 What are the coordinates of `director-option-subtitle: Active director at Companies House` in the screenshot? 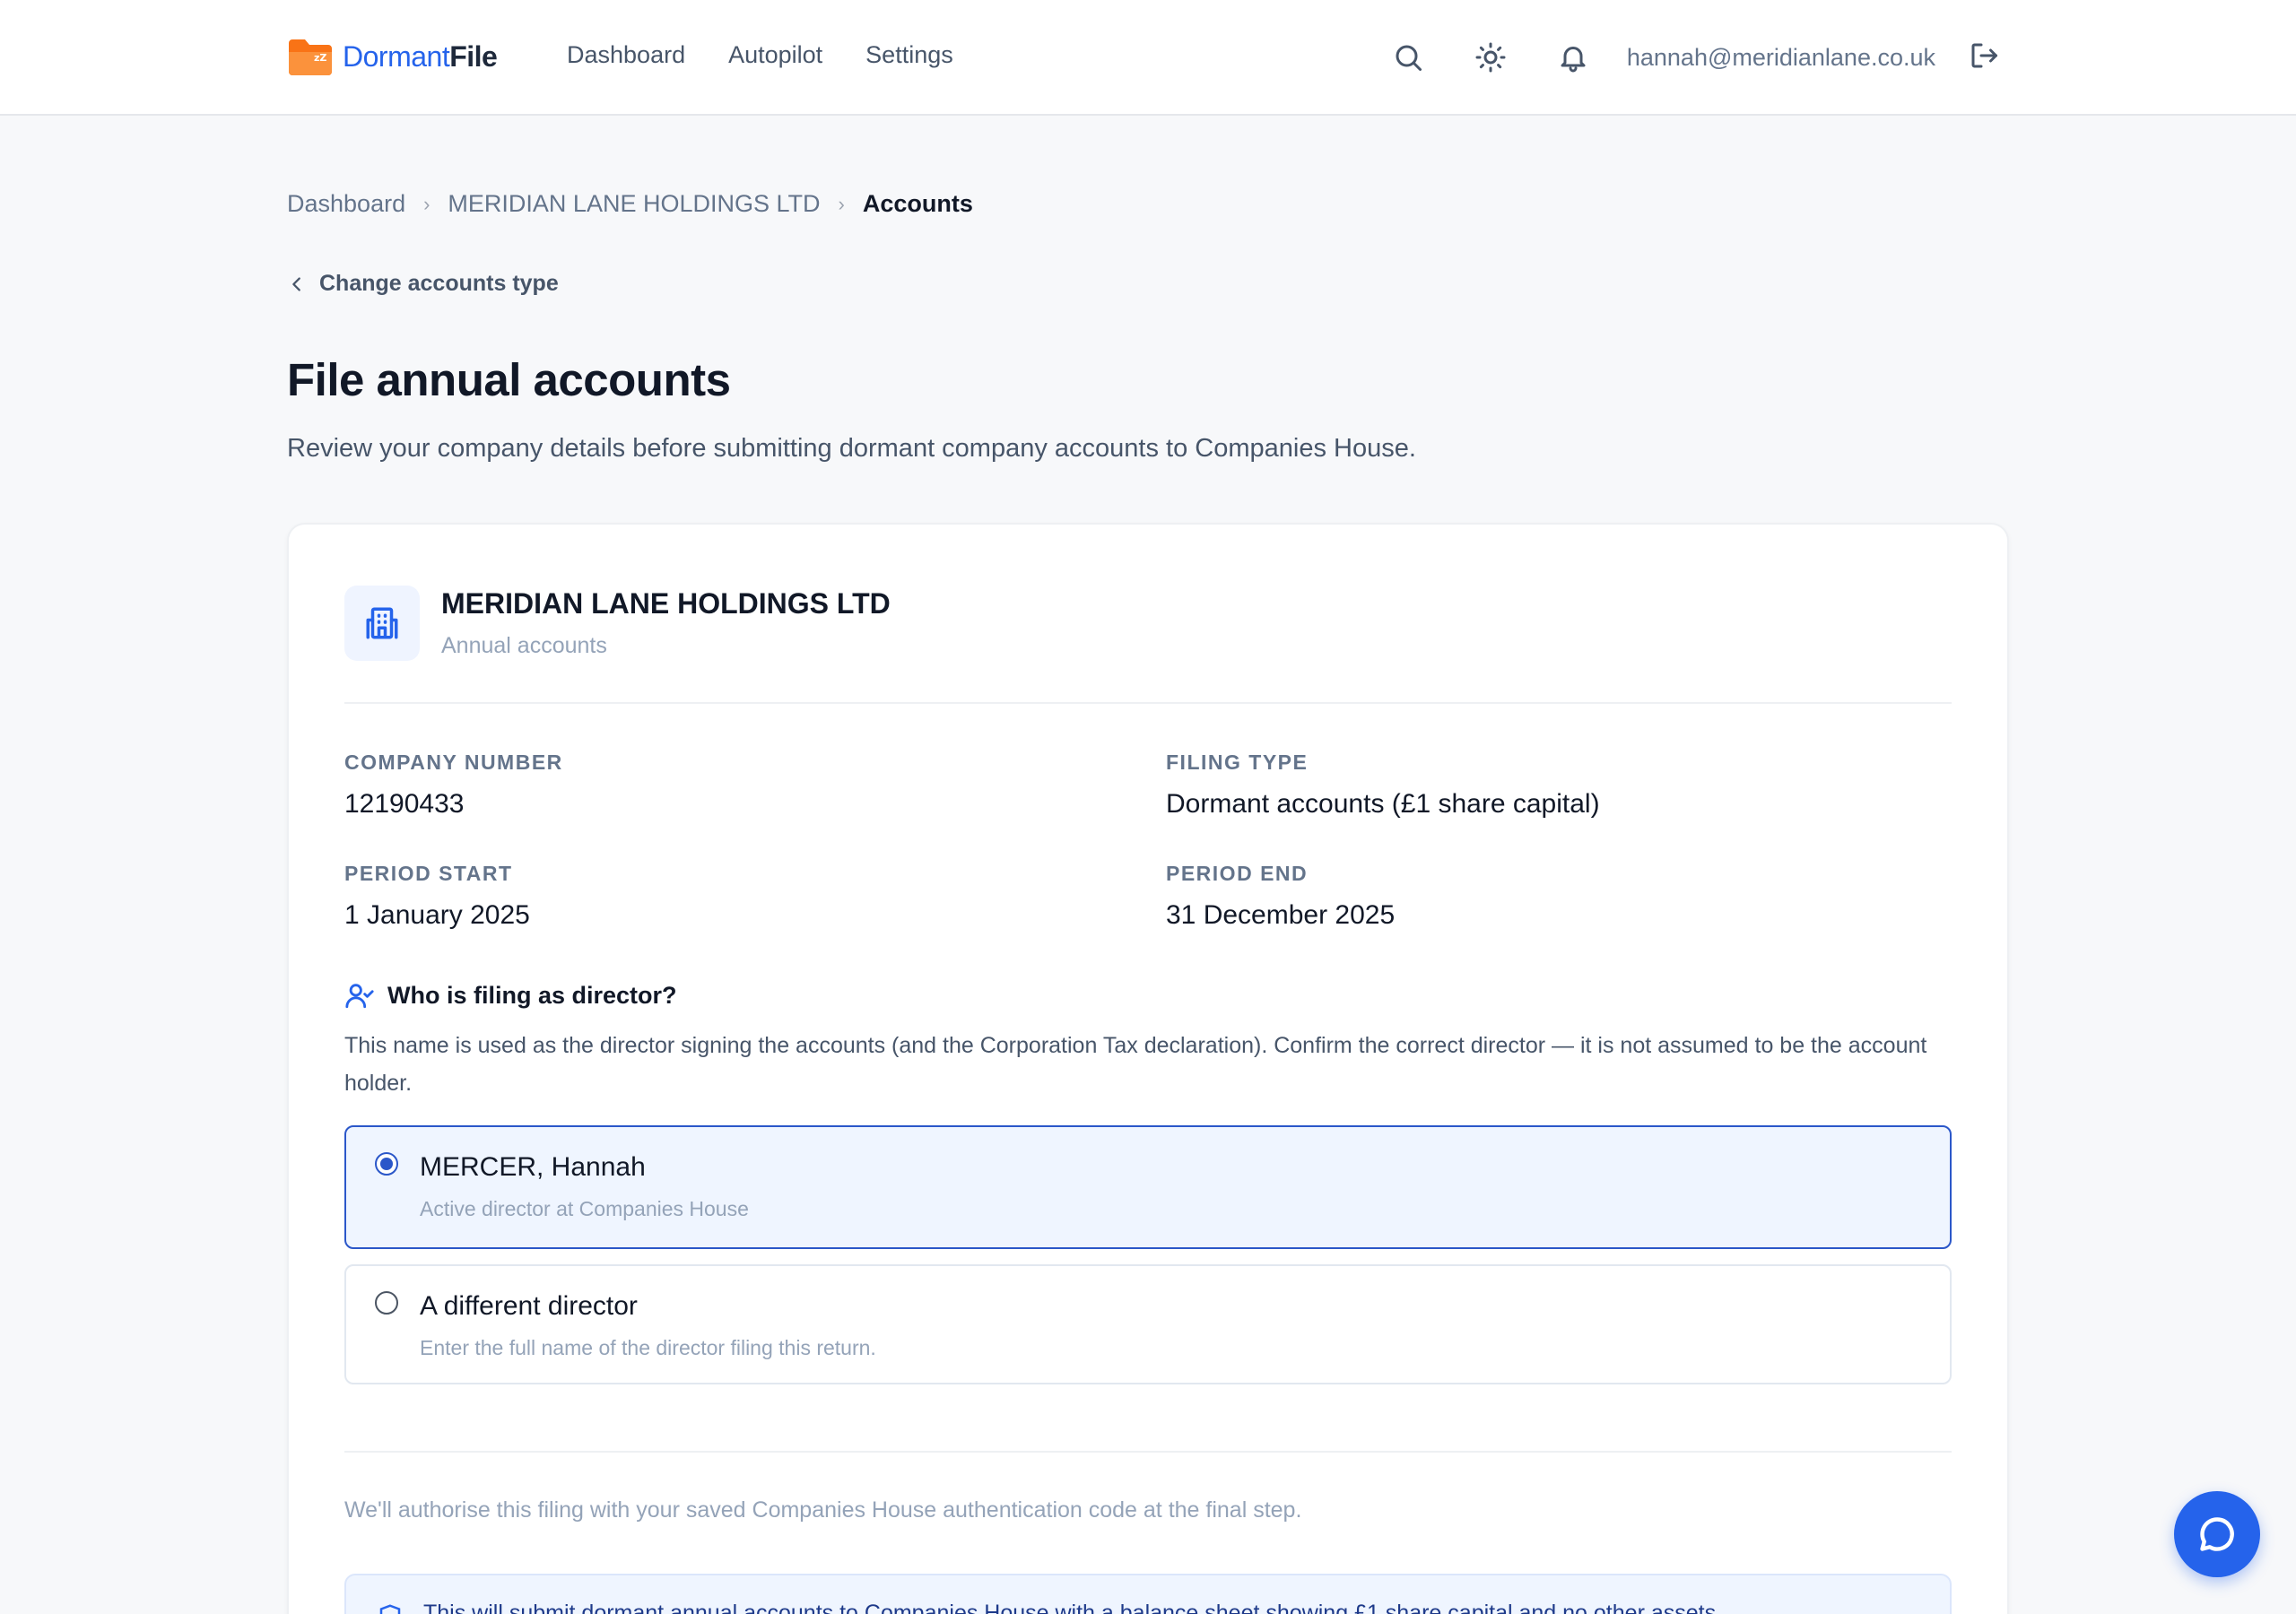 It's located at (584, 1208).